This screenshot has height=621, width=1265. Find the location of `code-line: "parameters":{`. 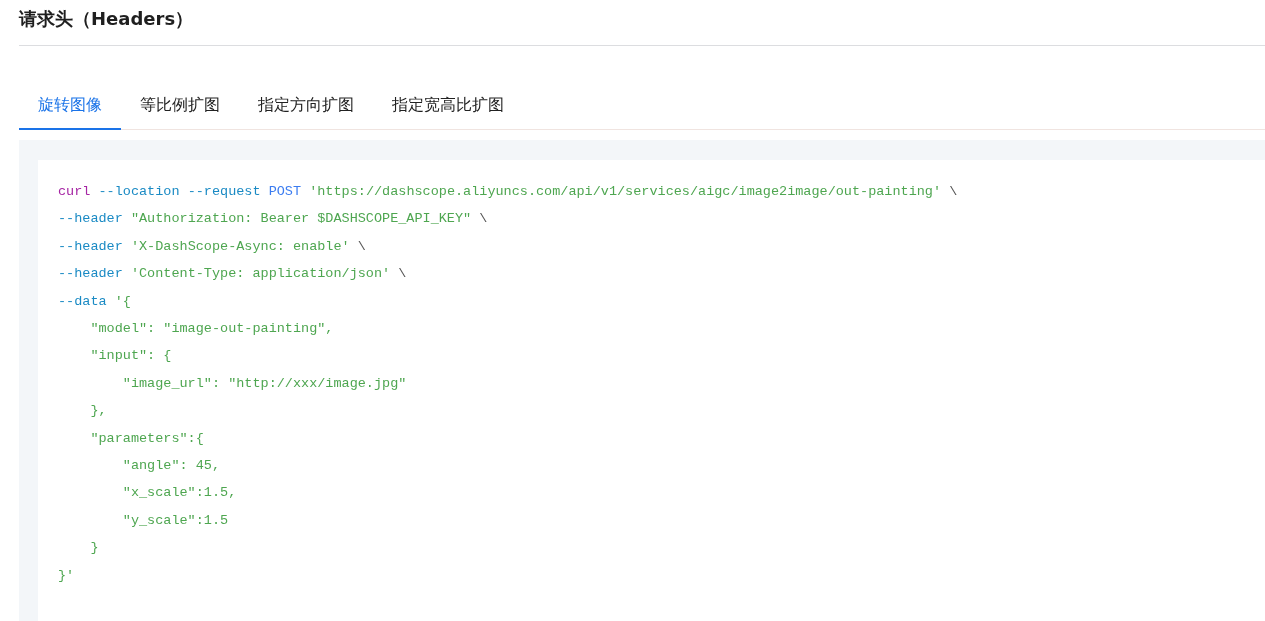

code-line: "parameters":{ is located at coordinates (146, 438).